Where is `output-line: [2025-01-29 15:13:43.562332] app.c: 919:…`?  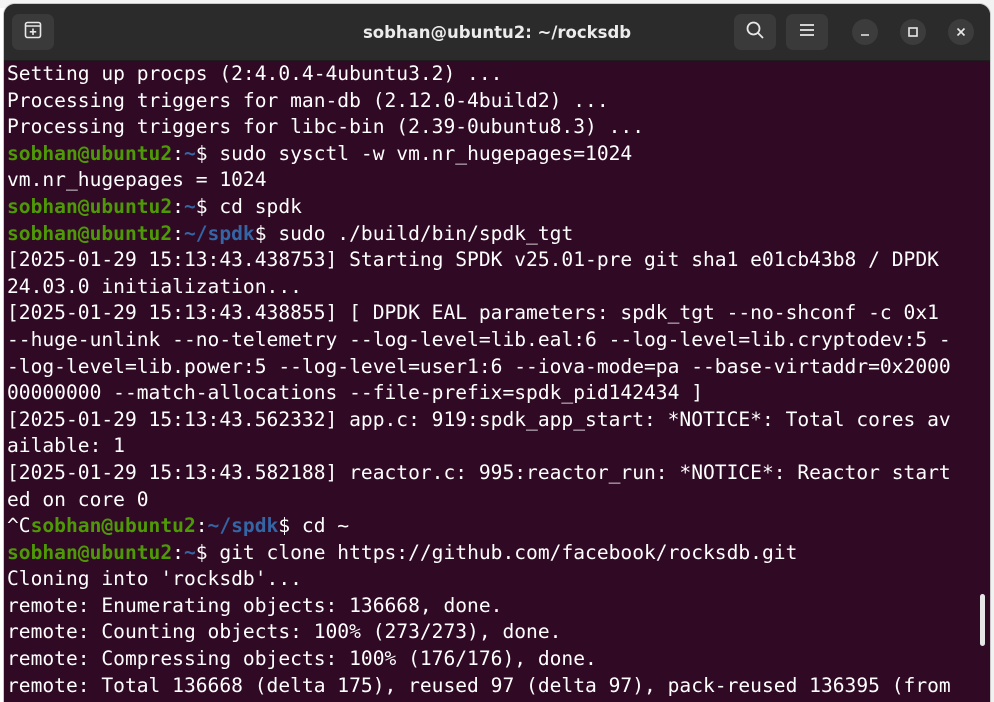
output-line: [2025-01-29 15:13:43.562332] app.c: 919:… is located at coordinates (479, 419).